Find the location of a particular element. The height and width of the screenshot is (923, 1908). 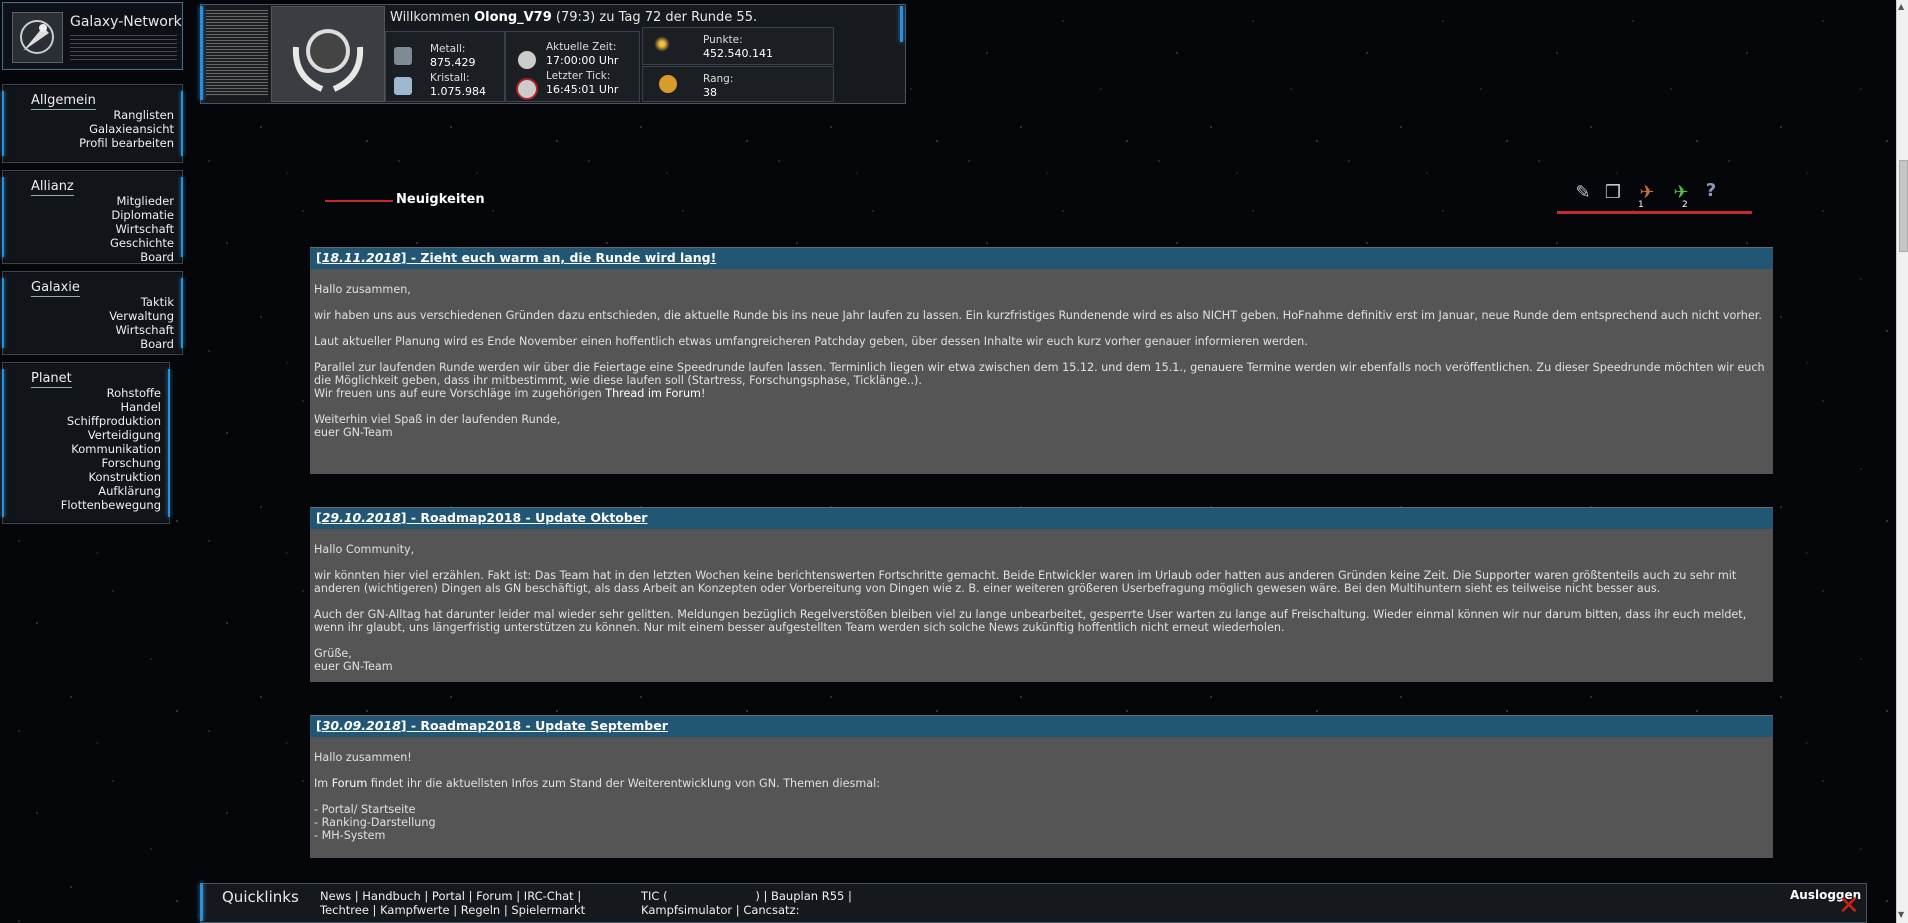

header-glow-right is located at coordinates (901, 24).